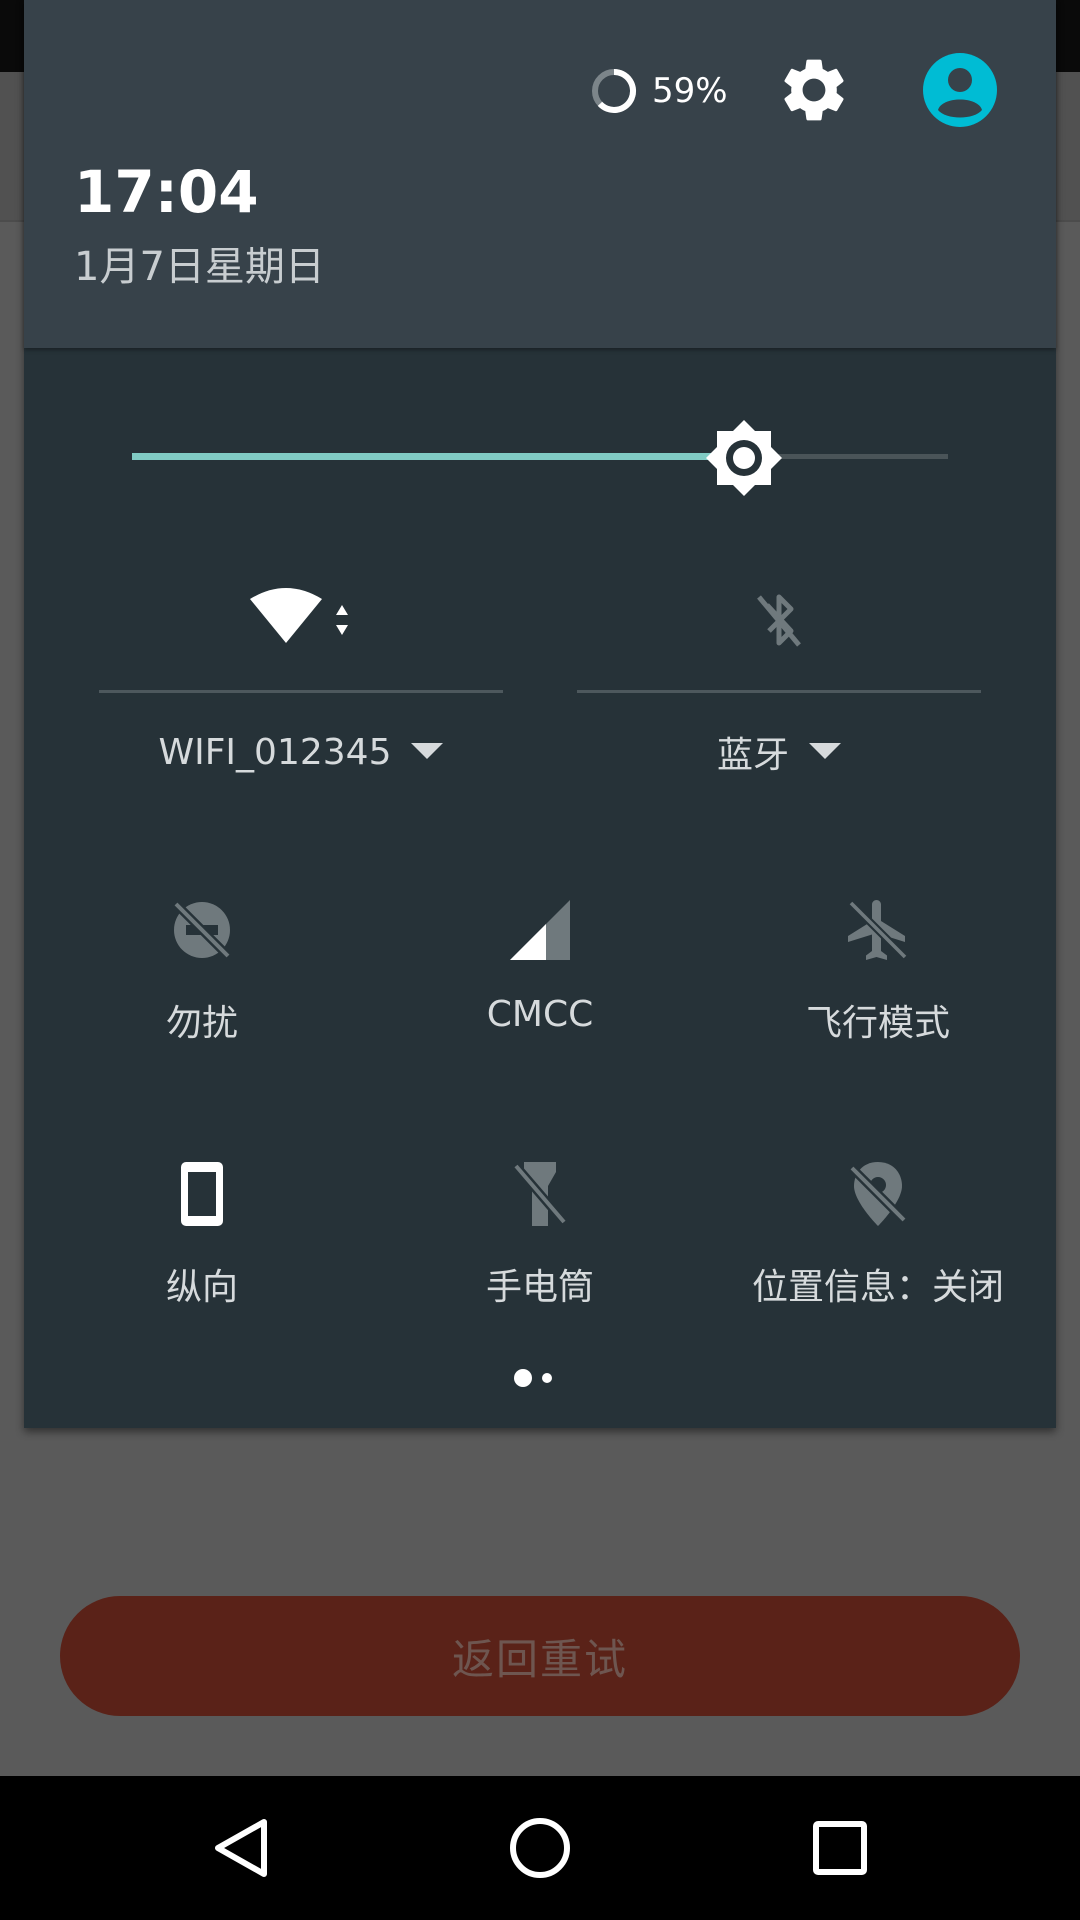 The image size is (1080, 1920). I want to click on tile-label: 位置信息：关闭, so click(877, 1287).